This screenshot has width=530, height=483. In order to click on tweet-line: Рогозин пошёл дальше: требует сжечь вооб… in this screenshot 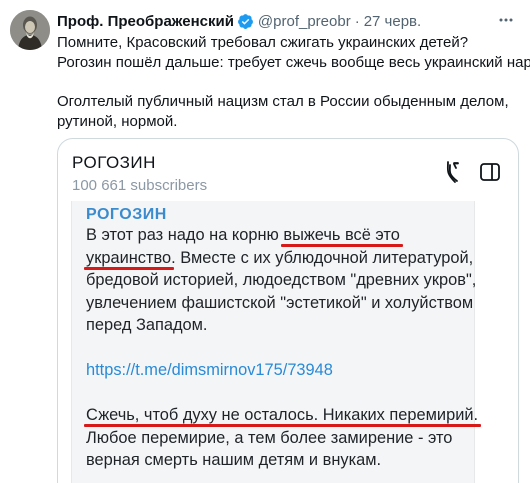, I will do `click(293, 62)`.